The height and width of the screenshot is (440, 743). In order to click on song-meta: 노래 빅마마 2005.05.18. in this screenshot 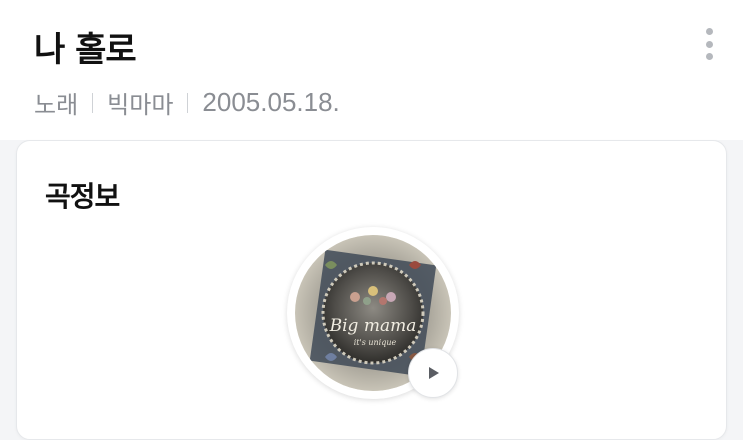, I will do `click(187, 102)`.